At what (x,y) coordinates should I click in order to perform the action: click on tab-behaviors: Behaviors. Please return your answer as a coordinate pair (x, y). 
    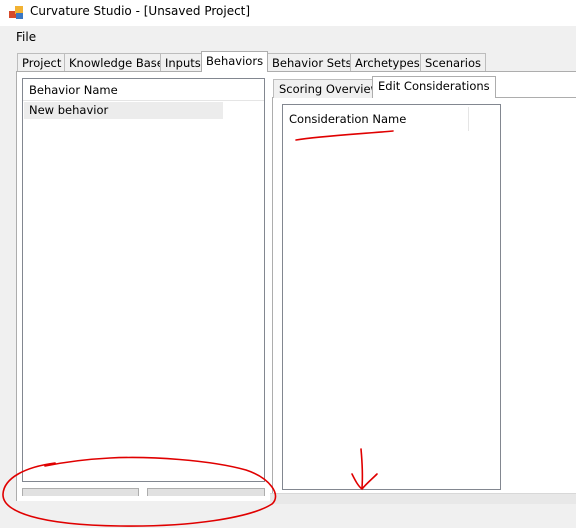
    Looking at the image, I should click on (235, 61).